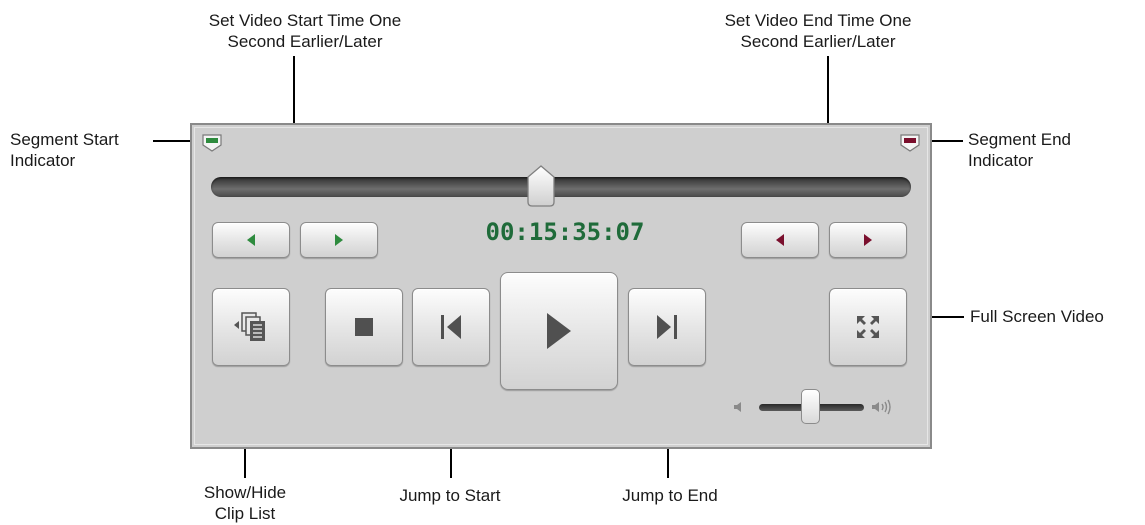  Describe the element at coordinates (565, 232) in the screenshot. I see `timecode-display: 00:15:35:07` at that location.